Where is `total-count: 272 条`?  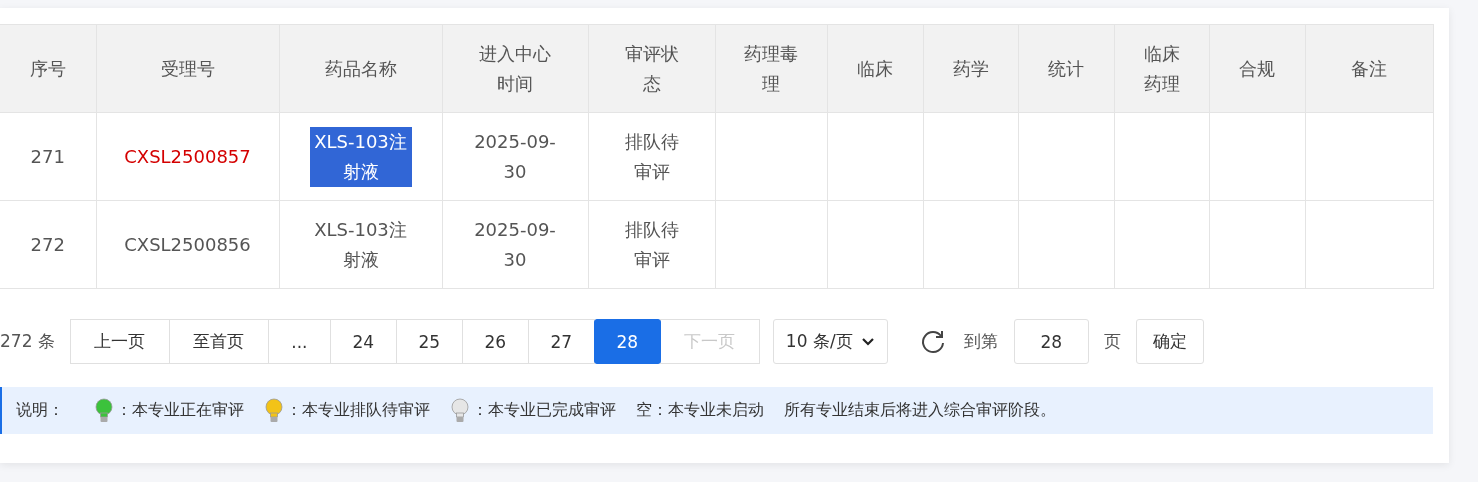 total-count: 272 条 is located at coordinates (27, 341).